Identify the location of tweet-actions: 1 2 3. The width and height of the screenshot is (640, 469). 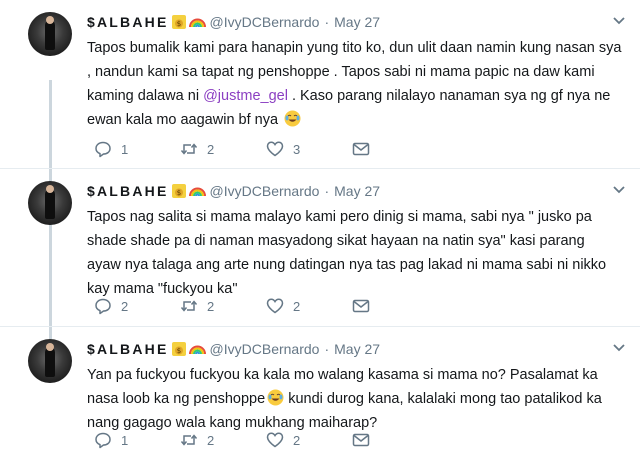
(232, 149).